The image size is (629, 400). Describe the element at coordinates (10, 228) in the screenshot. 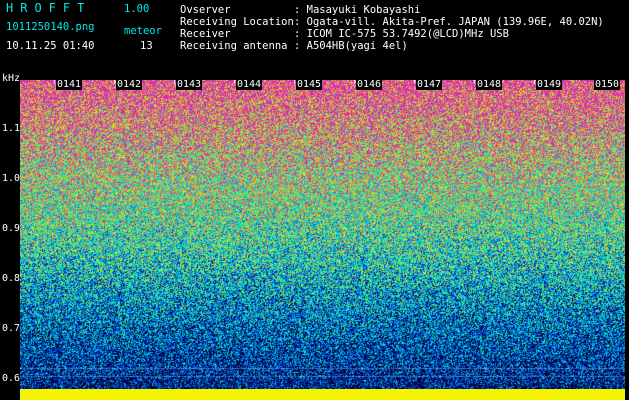

I see `y-tick-label: 0.9` at that location.